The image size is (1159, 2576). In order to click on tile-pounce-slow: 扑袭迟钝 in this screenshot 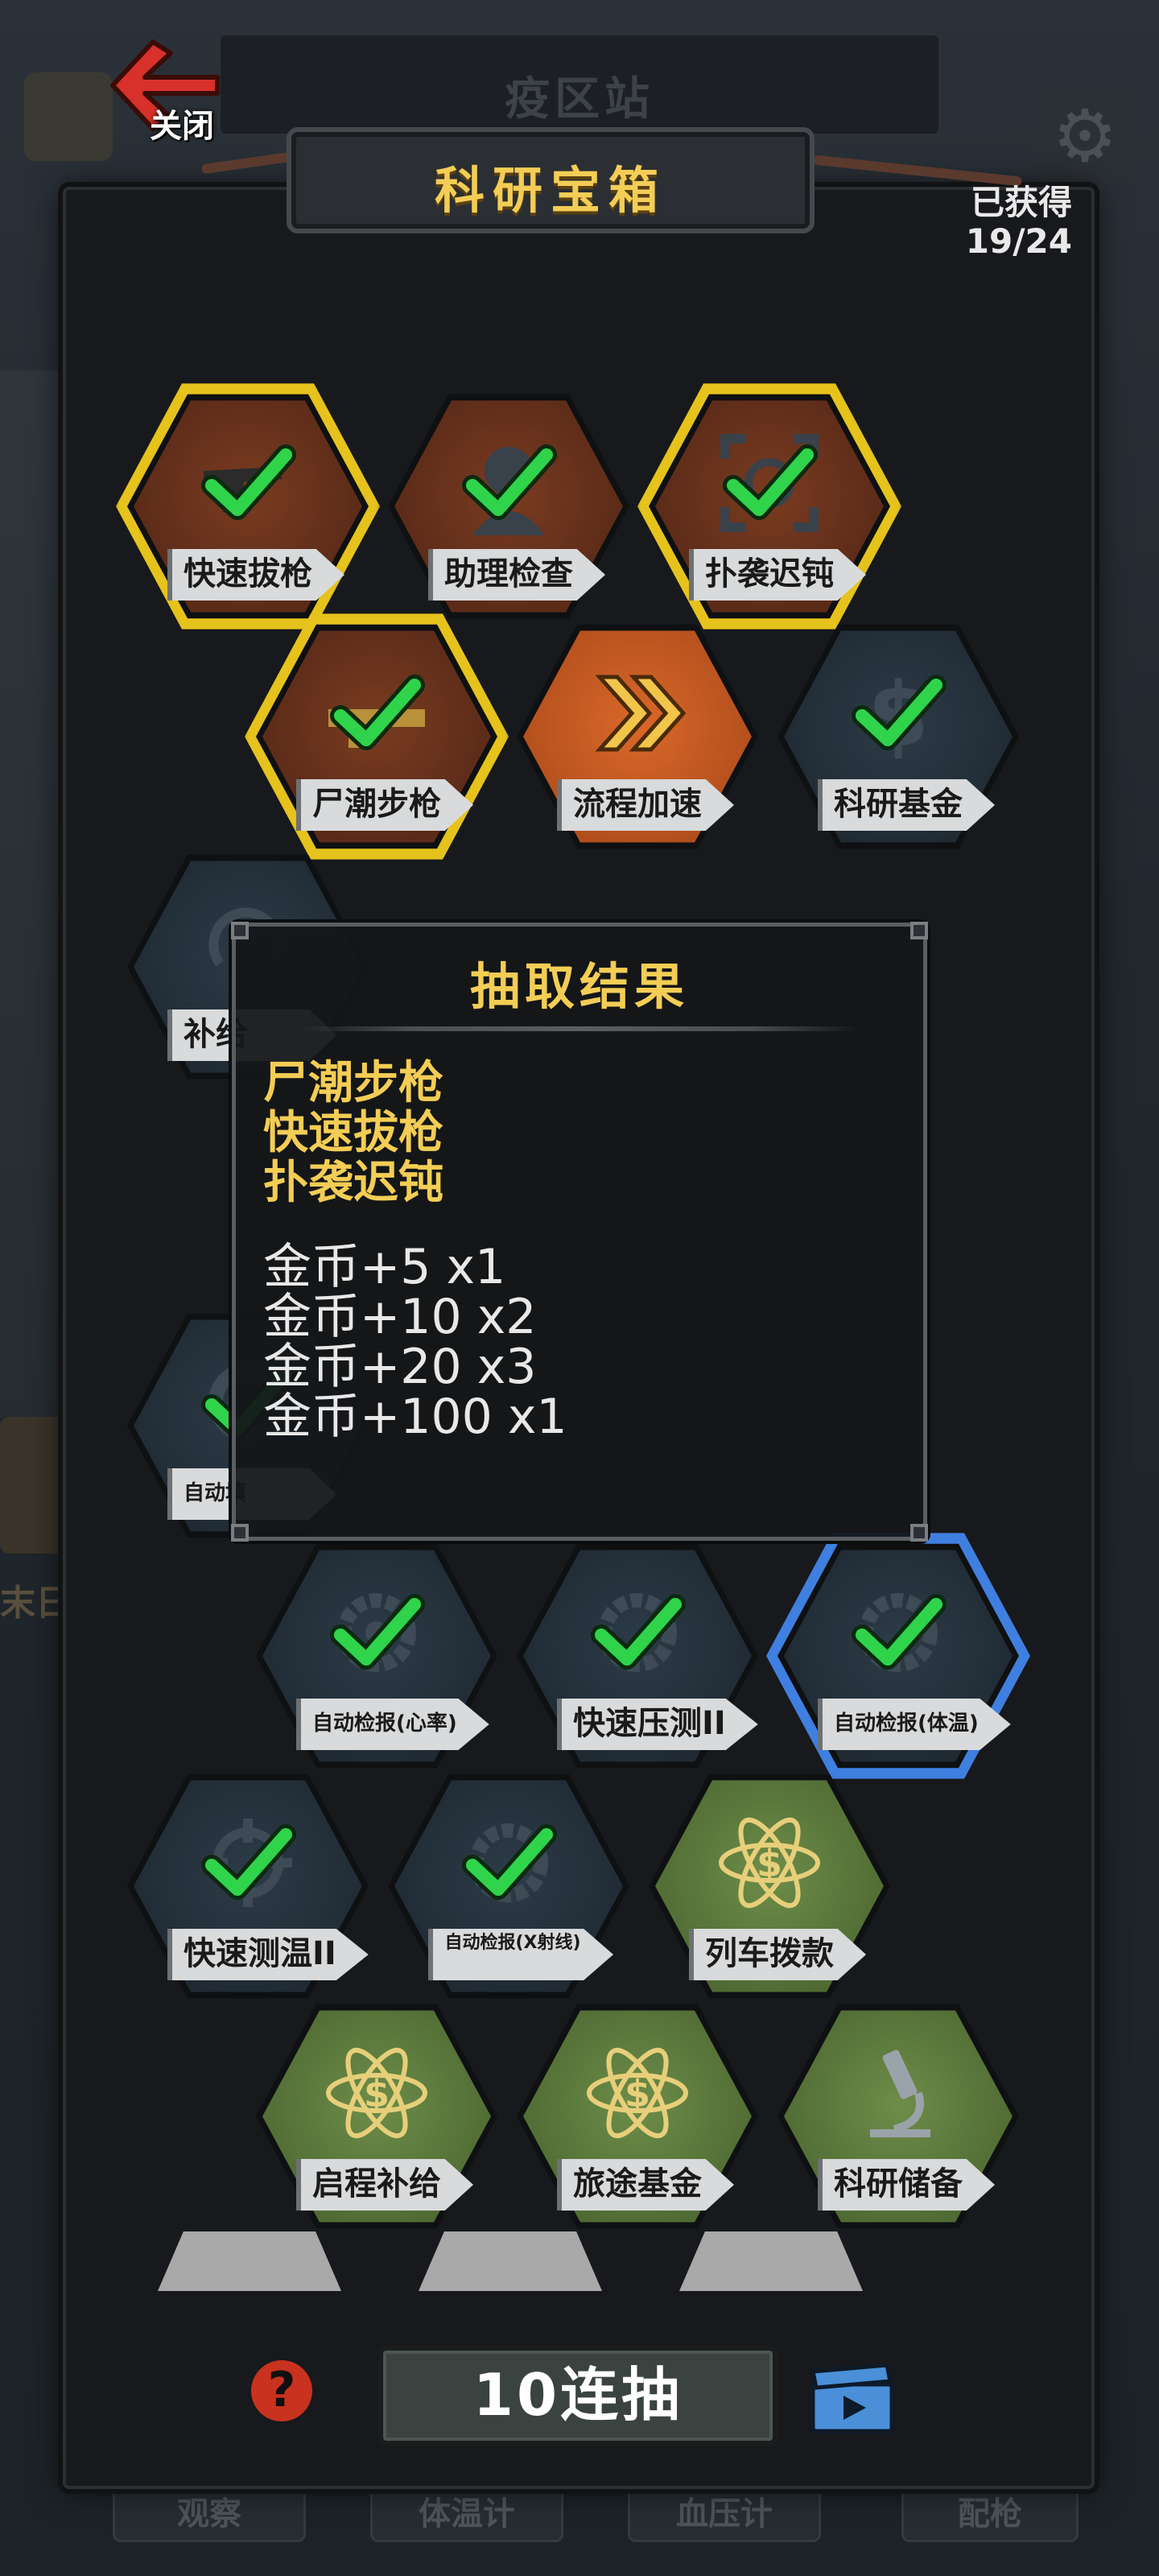, I will do `click(769, 506)`.